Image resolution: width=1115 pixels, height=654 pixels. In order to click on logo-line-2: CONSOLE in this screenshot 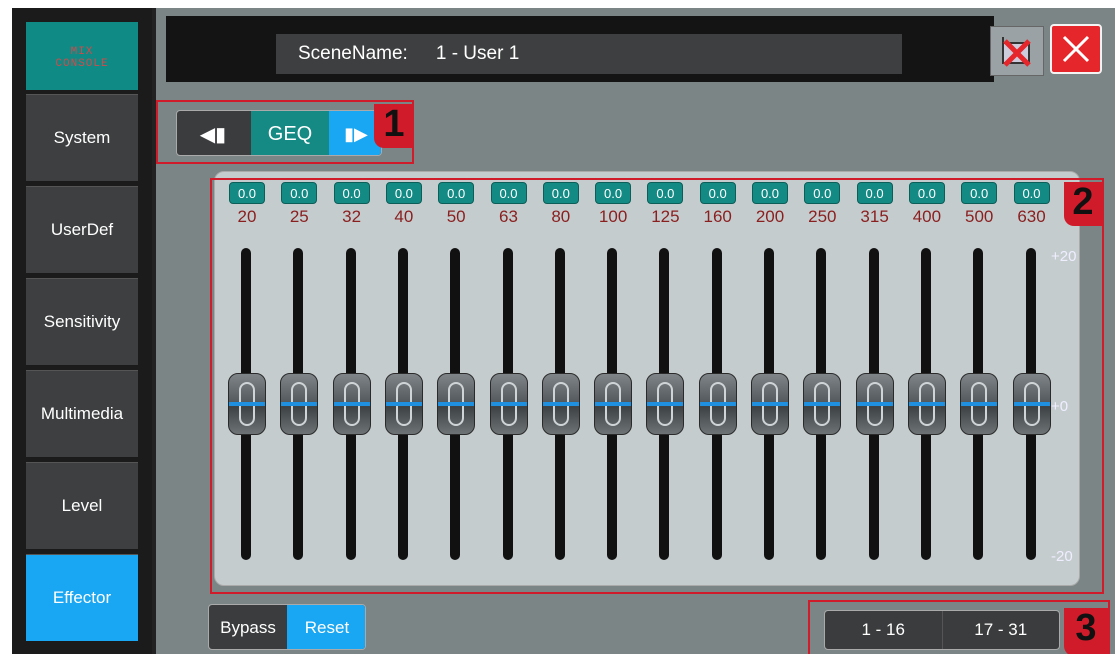, I will do `click(82, 64)`.